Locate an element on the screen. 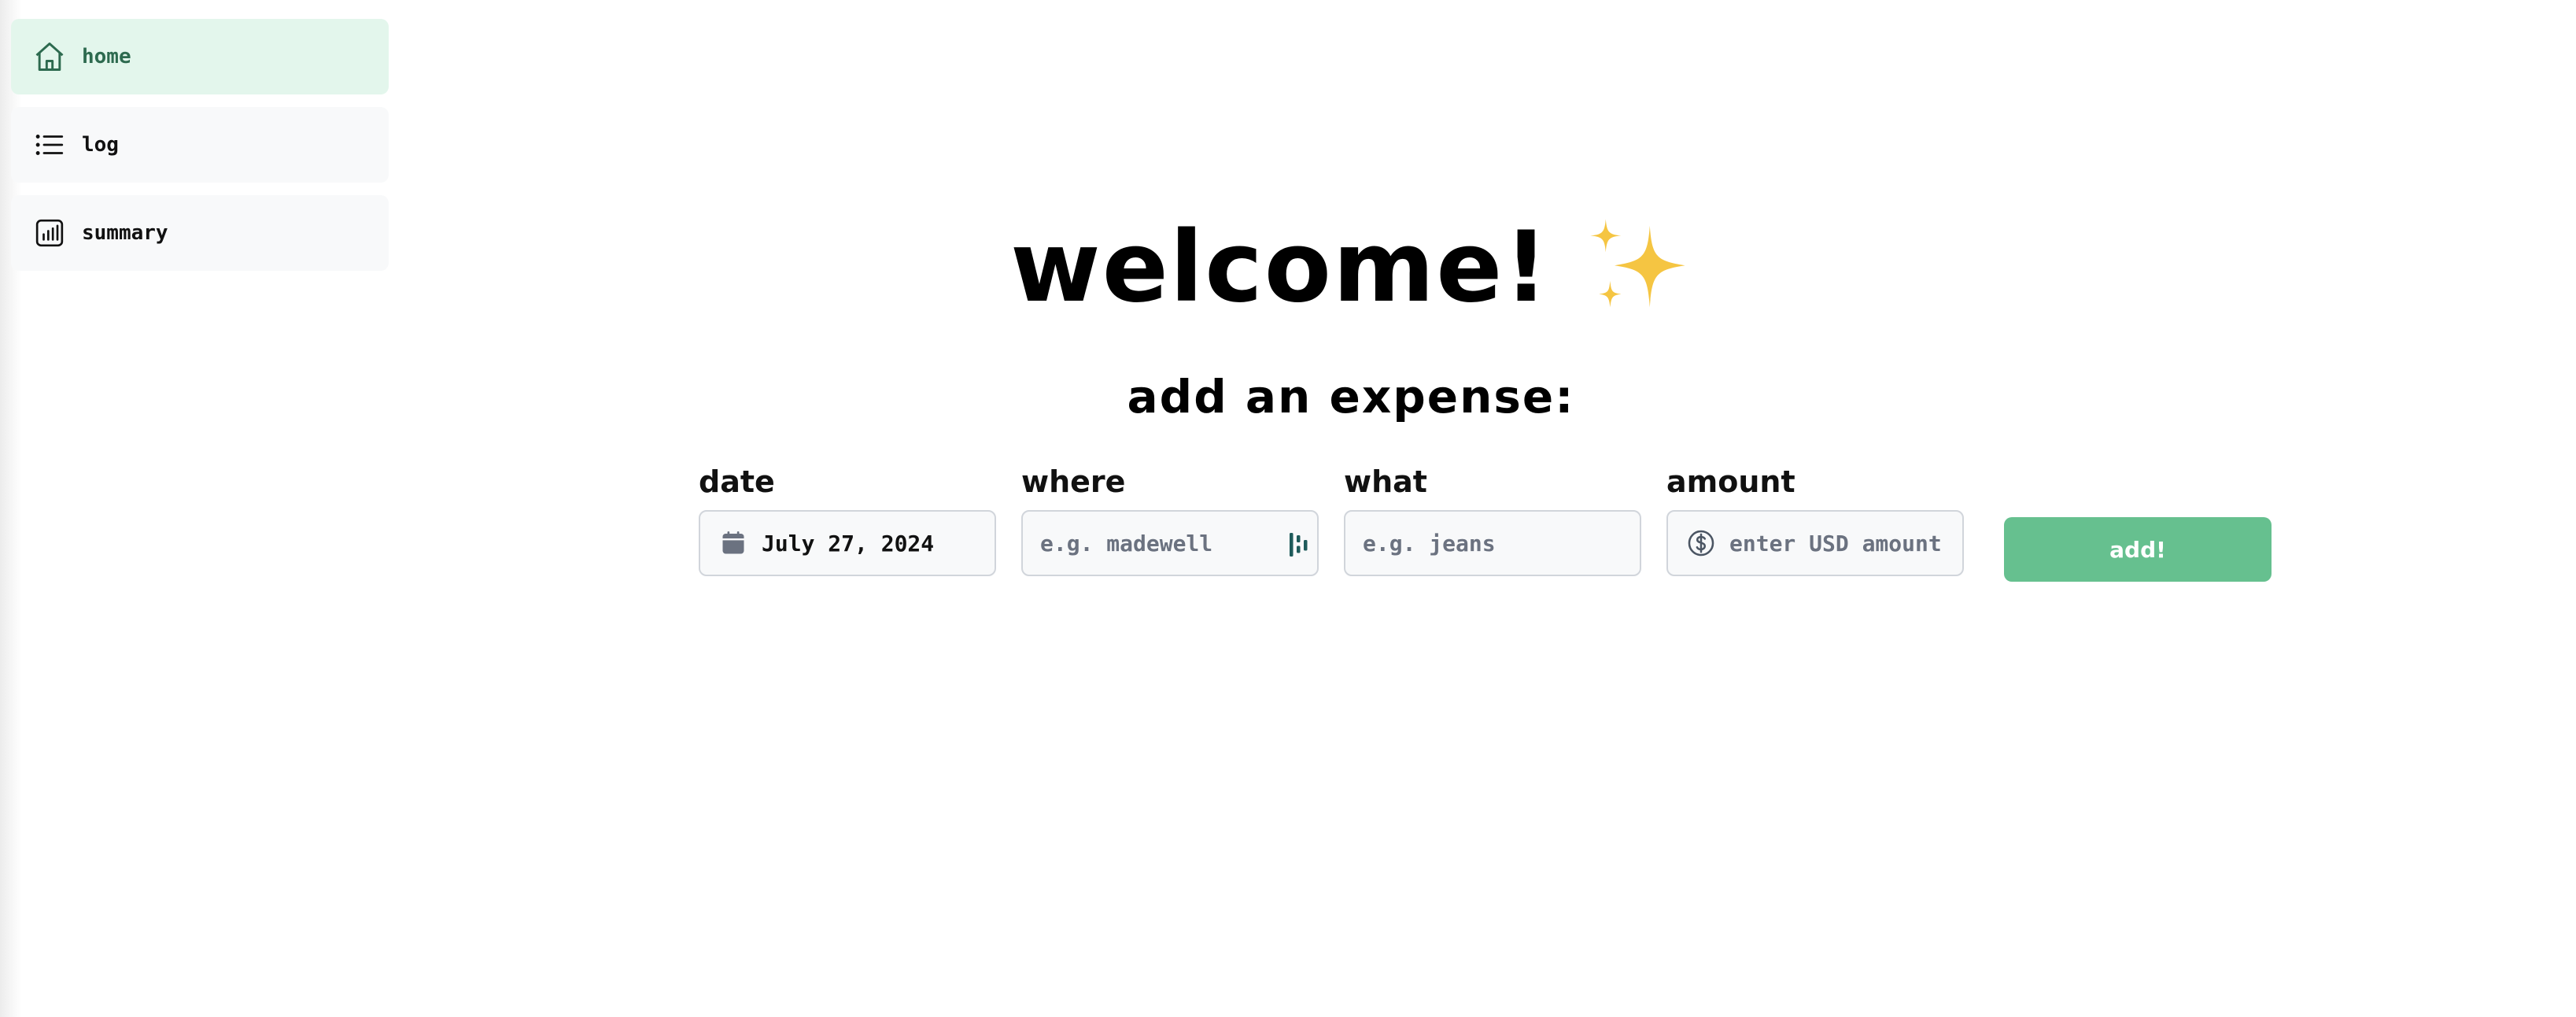  date-field: date July 27, 2024 is located at coordinates (848, 519).